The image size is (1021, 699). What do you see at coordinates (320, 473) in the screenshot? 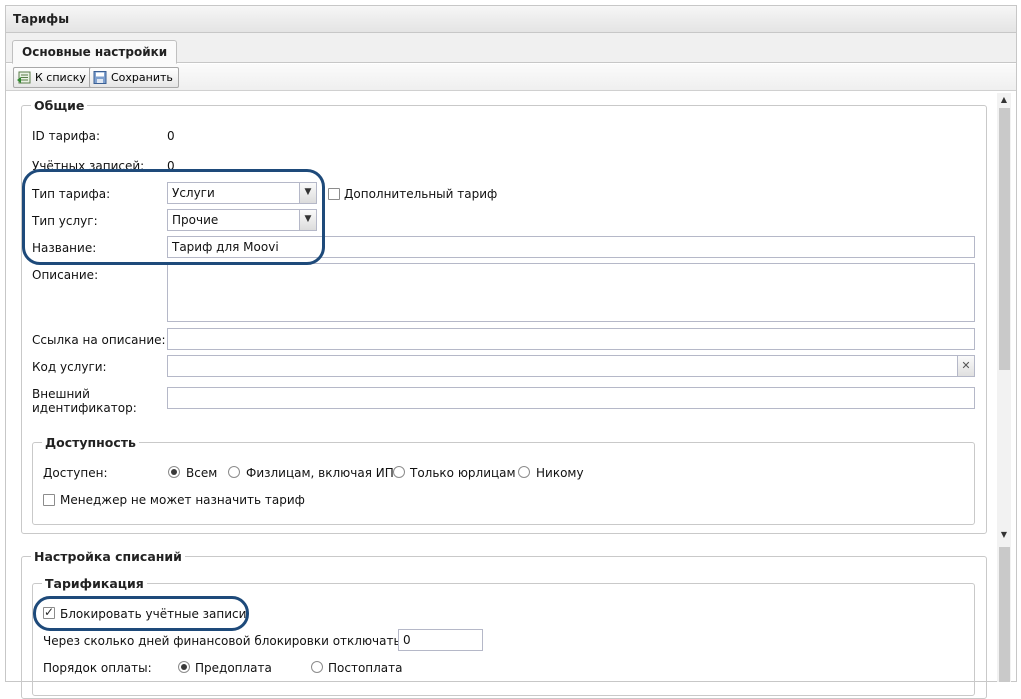
I see `availability-option-individuals: Физлицам, включая ИП` at bounding box center [320, 473].